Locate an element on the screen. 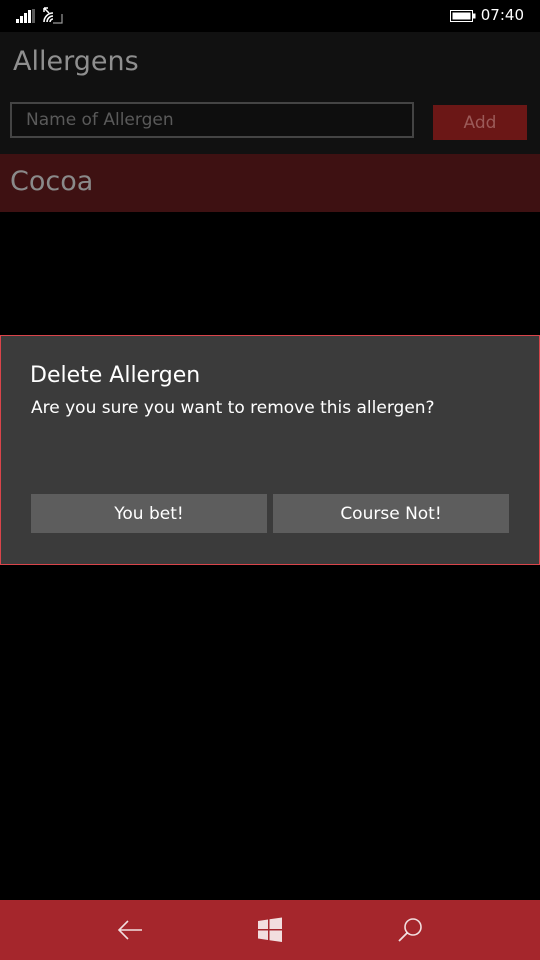 Image resolution: width=540 pixels, height=960 pixels. start-button is located at coordinates (270, 930).